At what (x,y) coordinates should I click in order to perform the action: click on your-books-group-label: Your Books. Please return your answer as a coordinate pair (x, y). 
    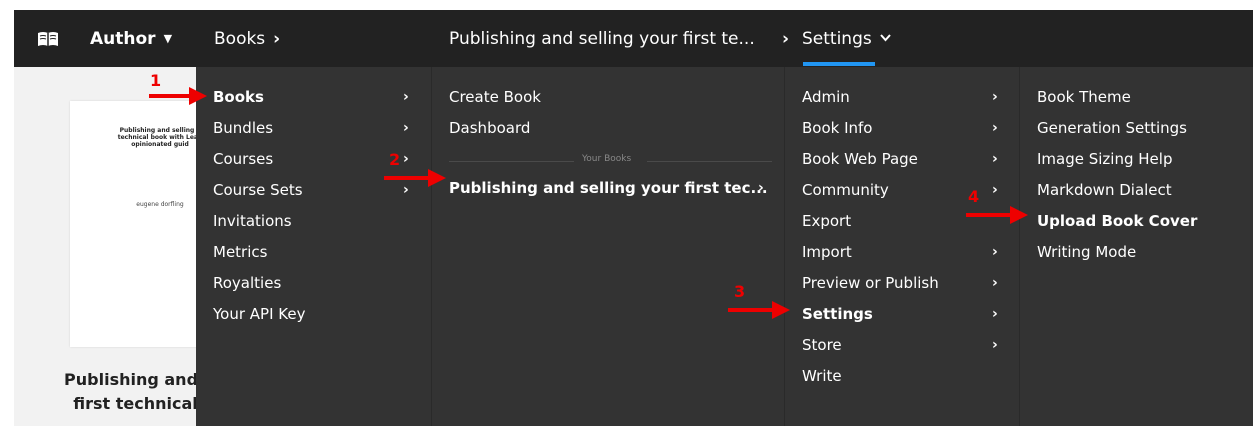
    Looking at the image, I should click on (602, 161).